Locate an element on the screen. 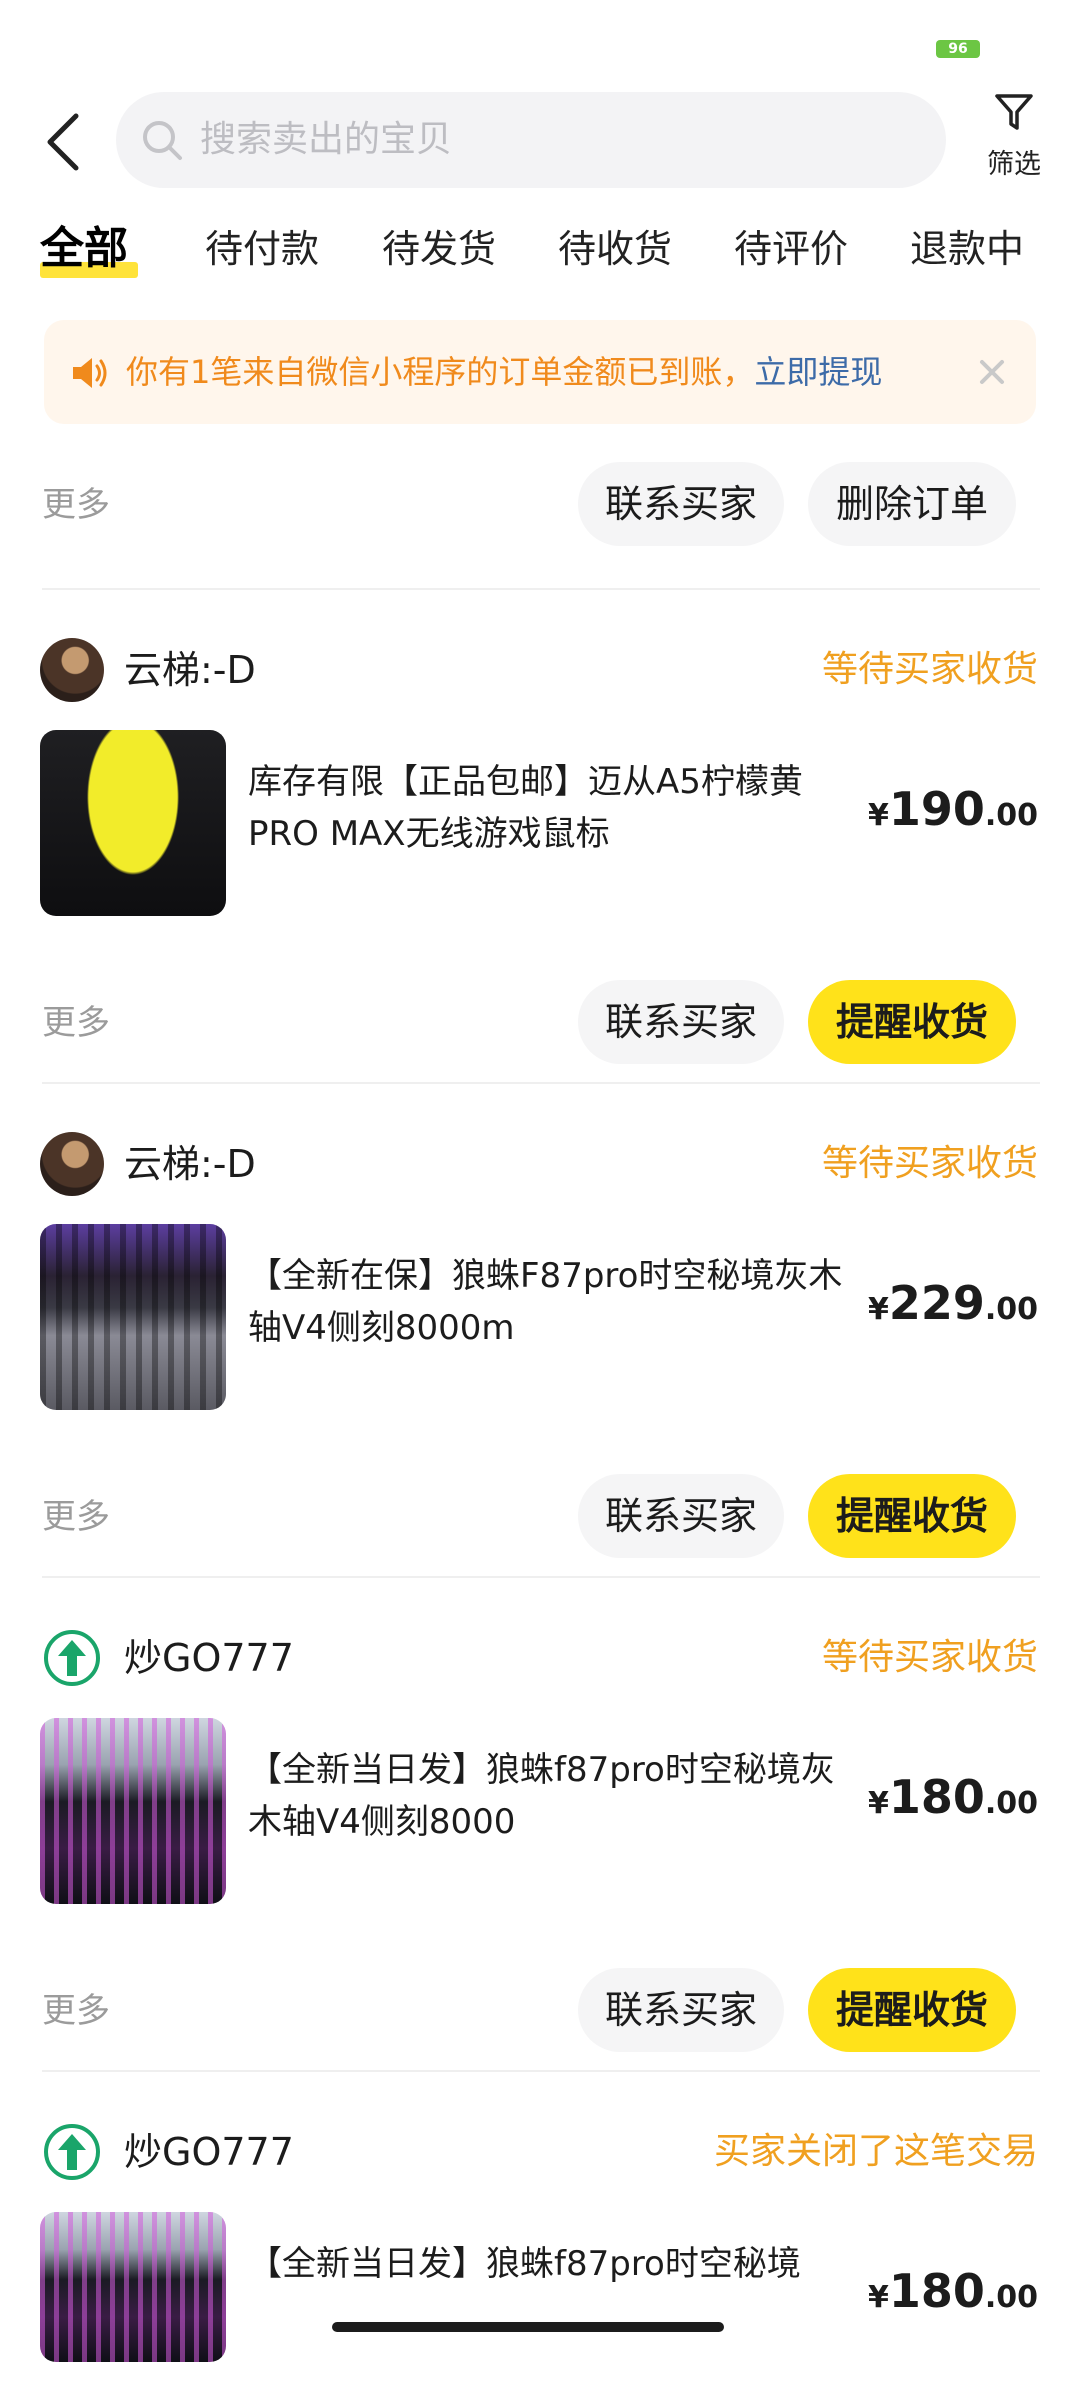 Image resolution: width=1080 pixels, height=2400 pixels. delete-order-button: 删除订单 is located at coordinates (912, 504).